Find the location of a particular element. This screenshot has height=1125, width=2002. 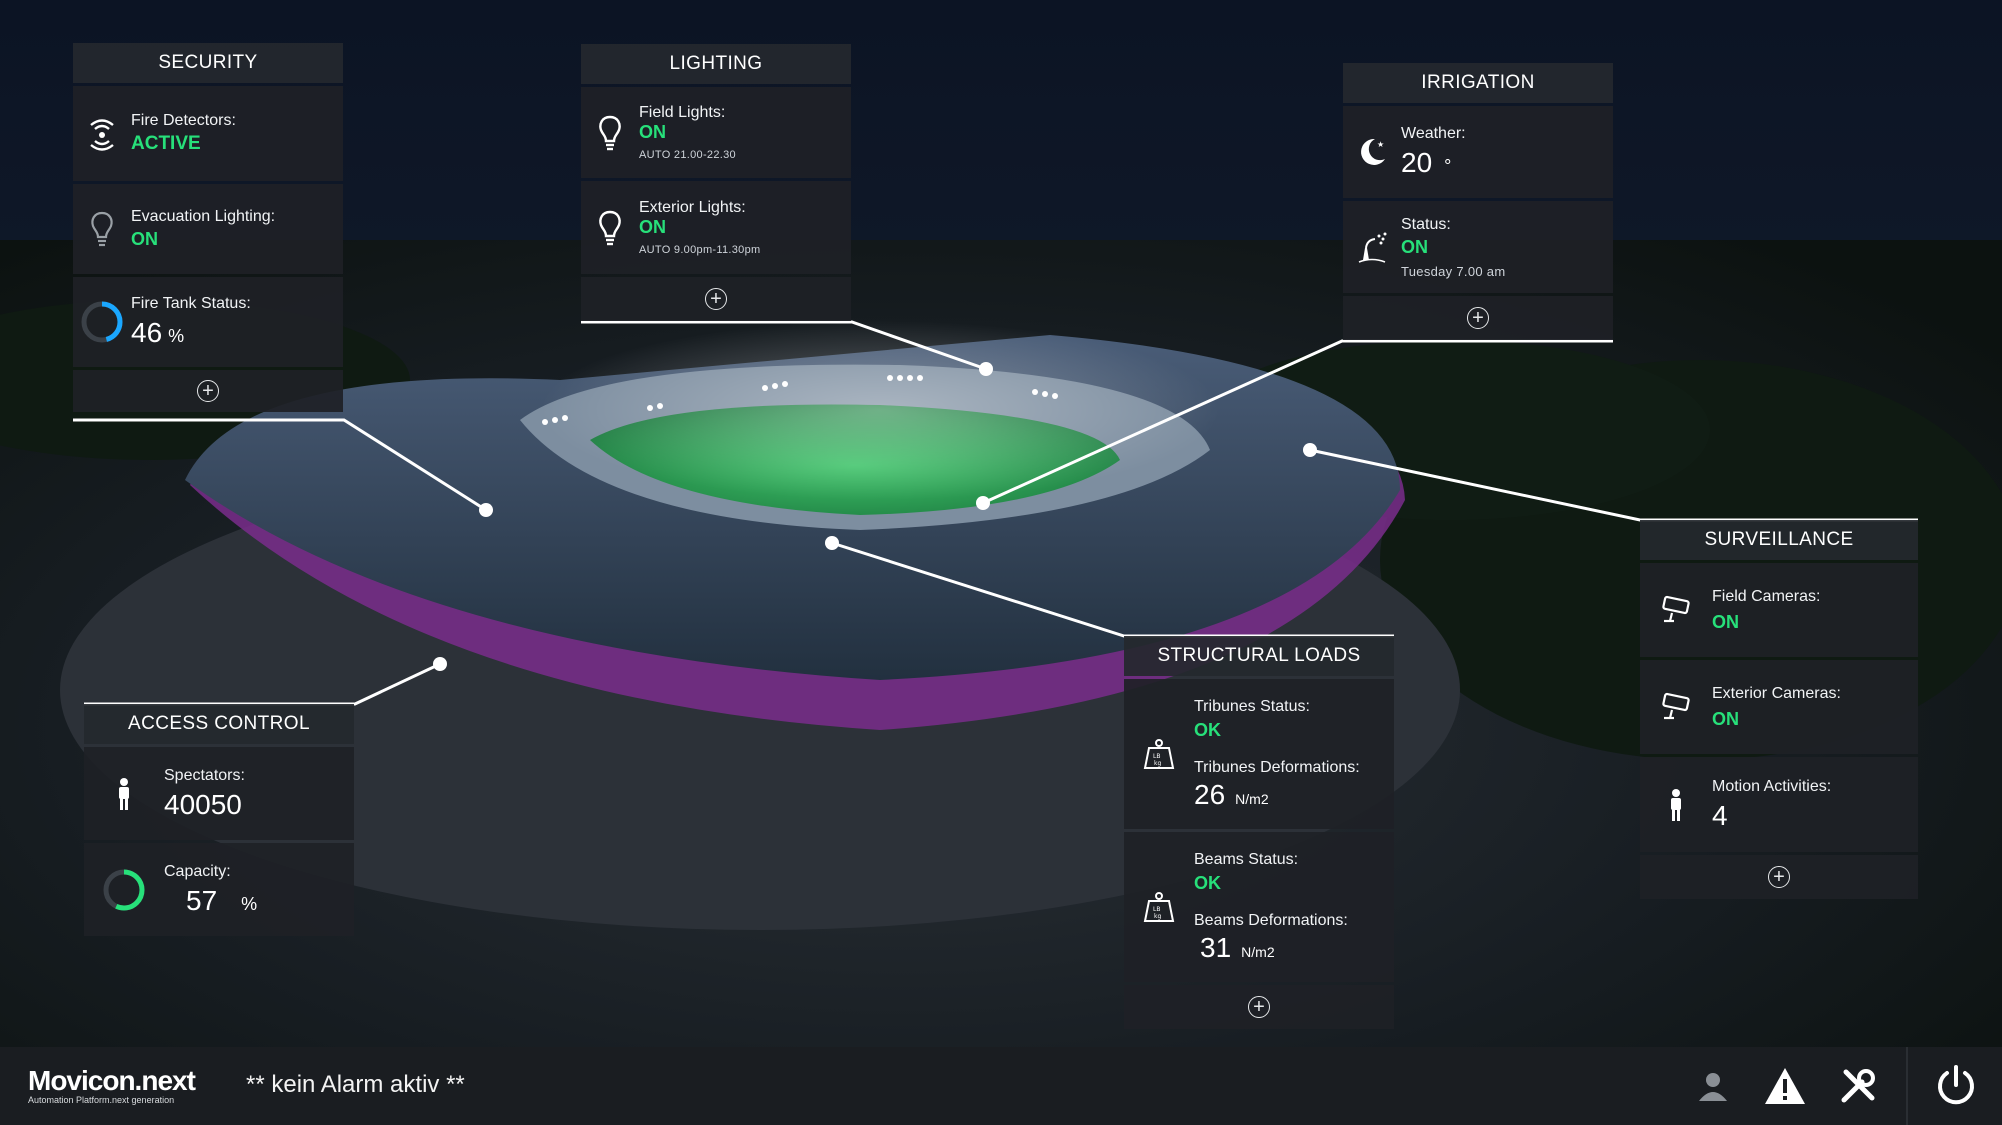

structural-add-row: + is located at coordinates (1259, 1007).